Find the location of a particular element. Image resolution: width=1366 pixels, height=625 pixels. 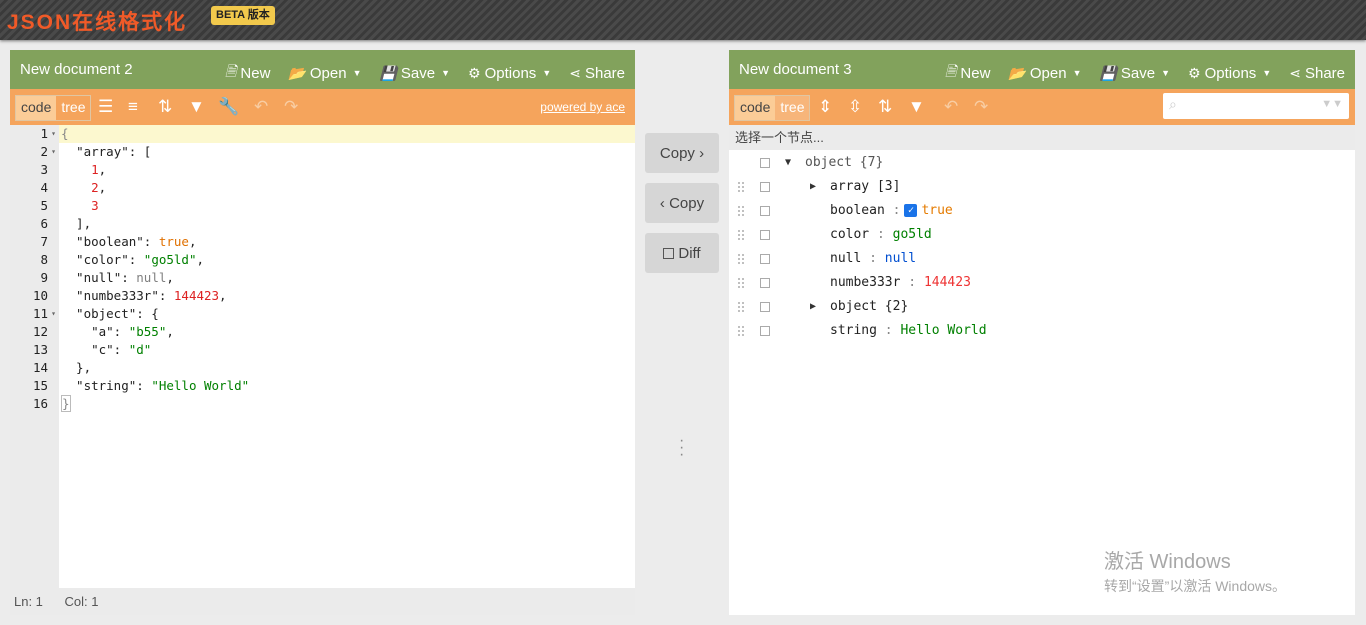

line-number: 10 is located at coordinates (40, 295).